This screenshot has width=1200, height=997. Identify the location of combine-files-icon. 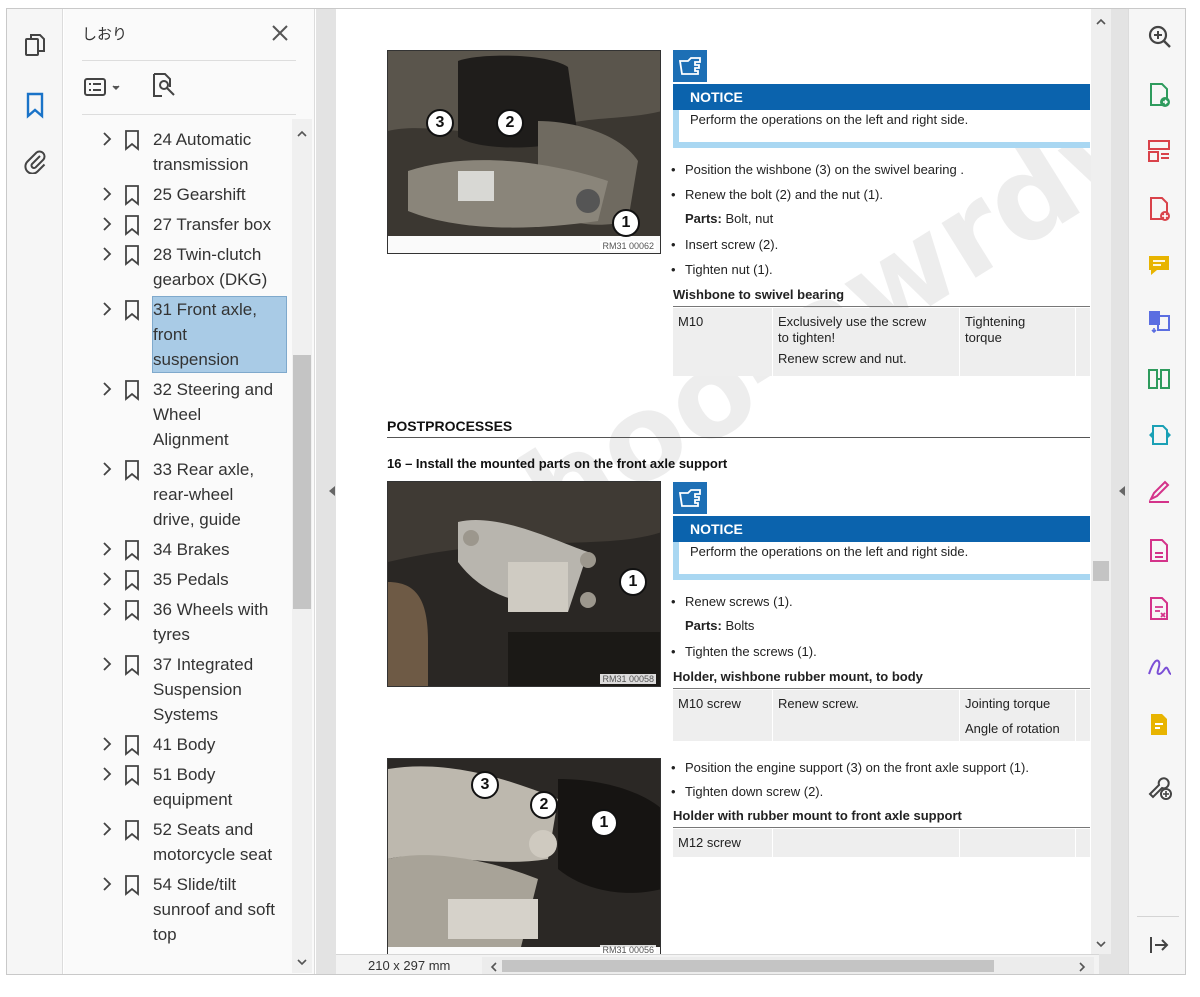
(1159, 321).